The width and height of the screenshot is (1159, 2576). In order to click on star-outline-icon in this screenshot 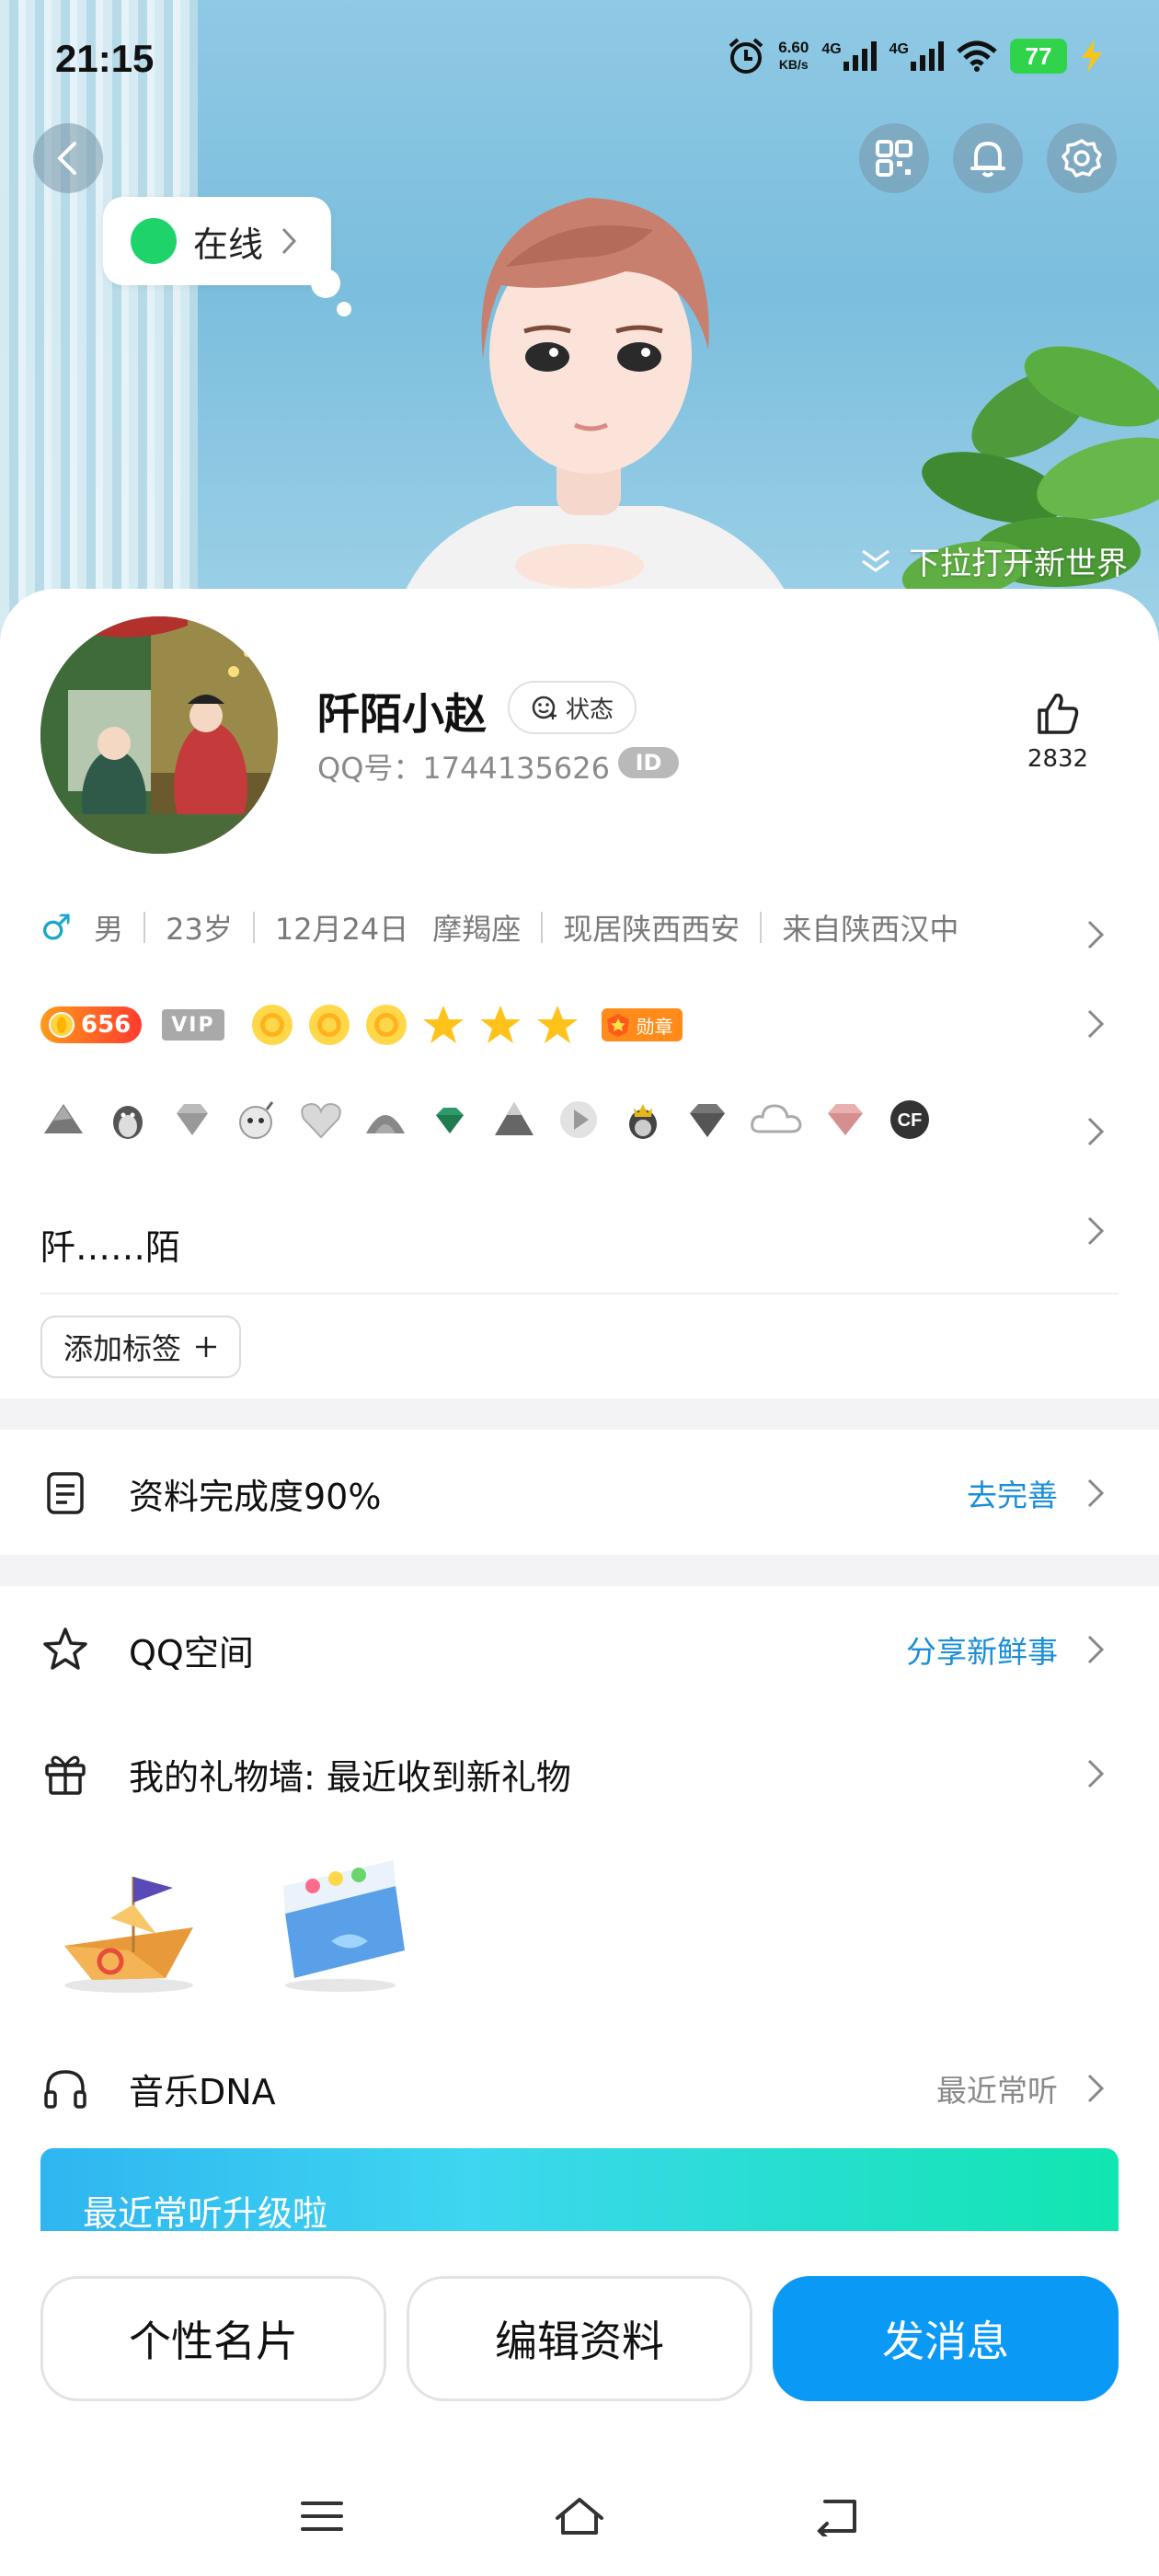, I will do `click(65, 1649)`.